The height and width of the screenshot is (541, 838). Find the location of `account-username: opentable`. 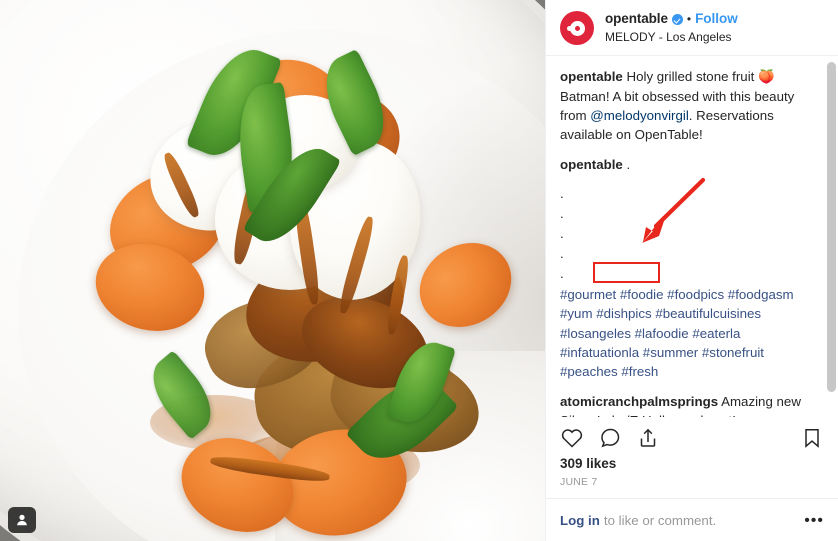

account-username: opentable is located at coordinates (636, 19).